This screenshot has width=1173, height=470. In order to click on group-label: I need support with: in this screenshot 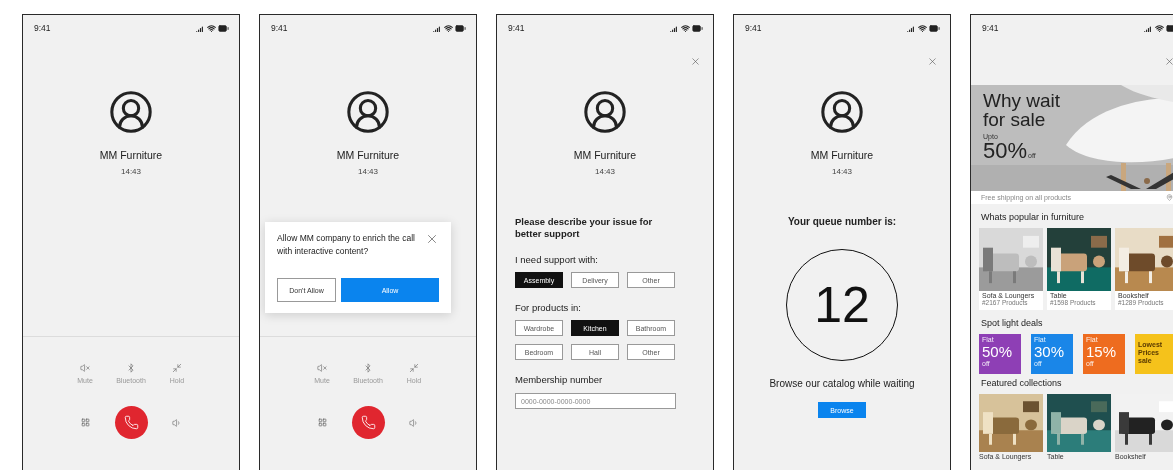, I will do `click(557, 259)`.